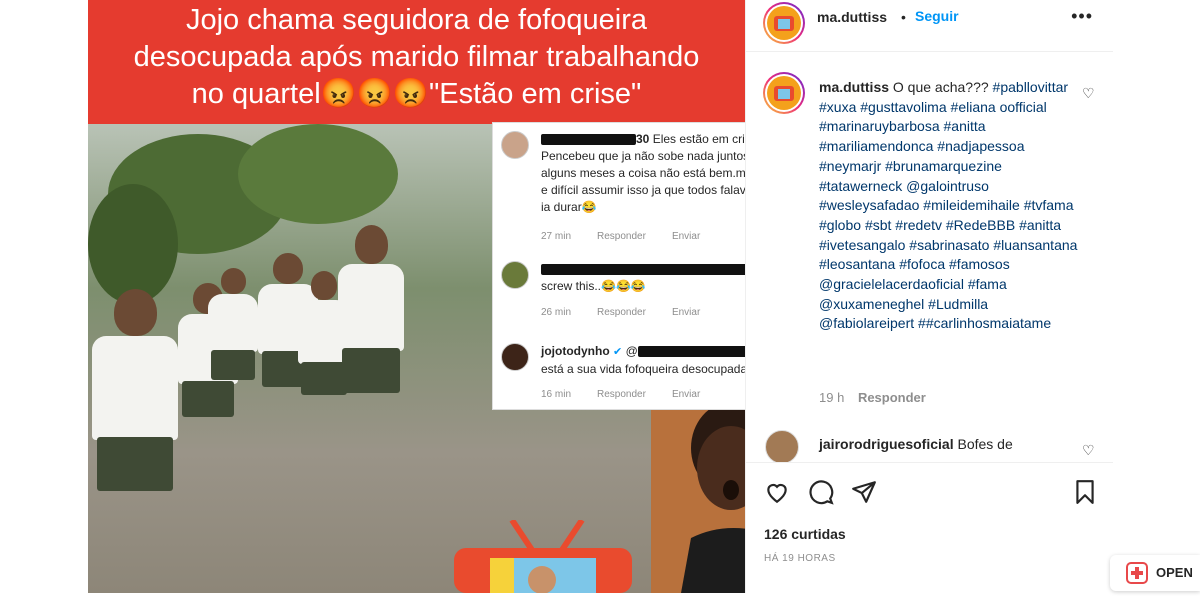 This screenshot has width=1200, height=600. What do you see at coordinates (903, 107) in the screenshot?
I see `hashtag-link: #gusttavolima` at bounding box center [903, 107].